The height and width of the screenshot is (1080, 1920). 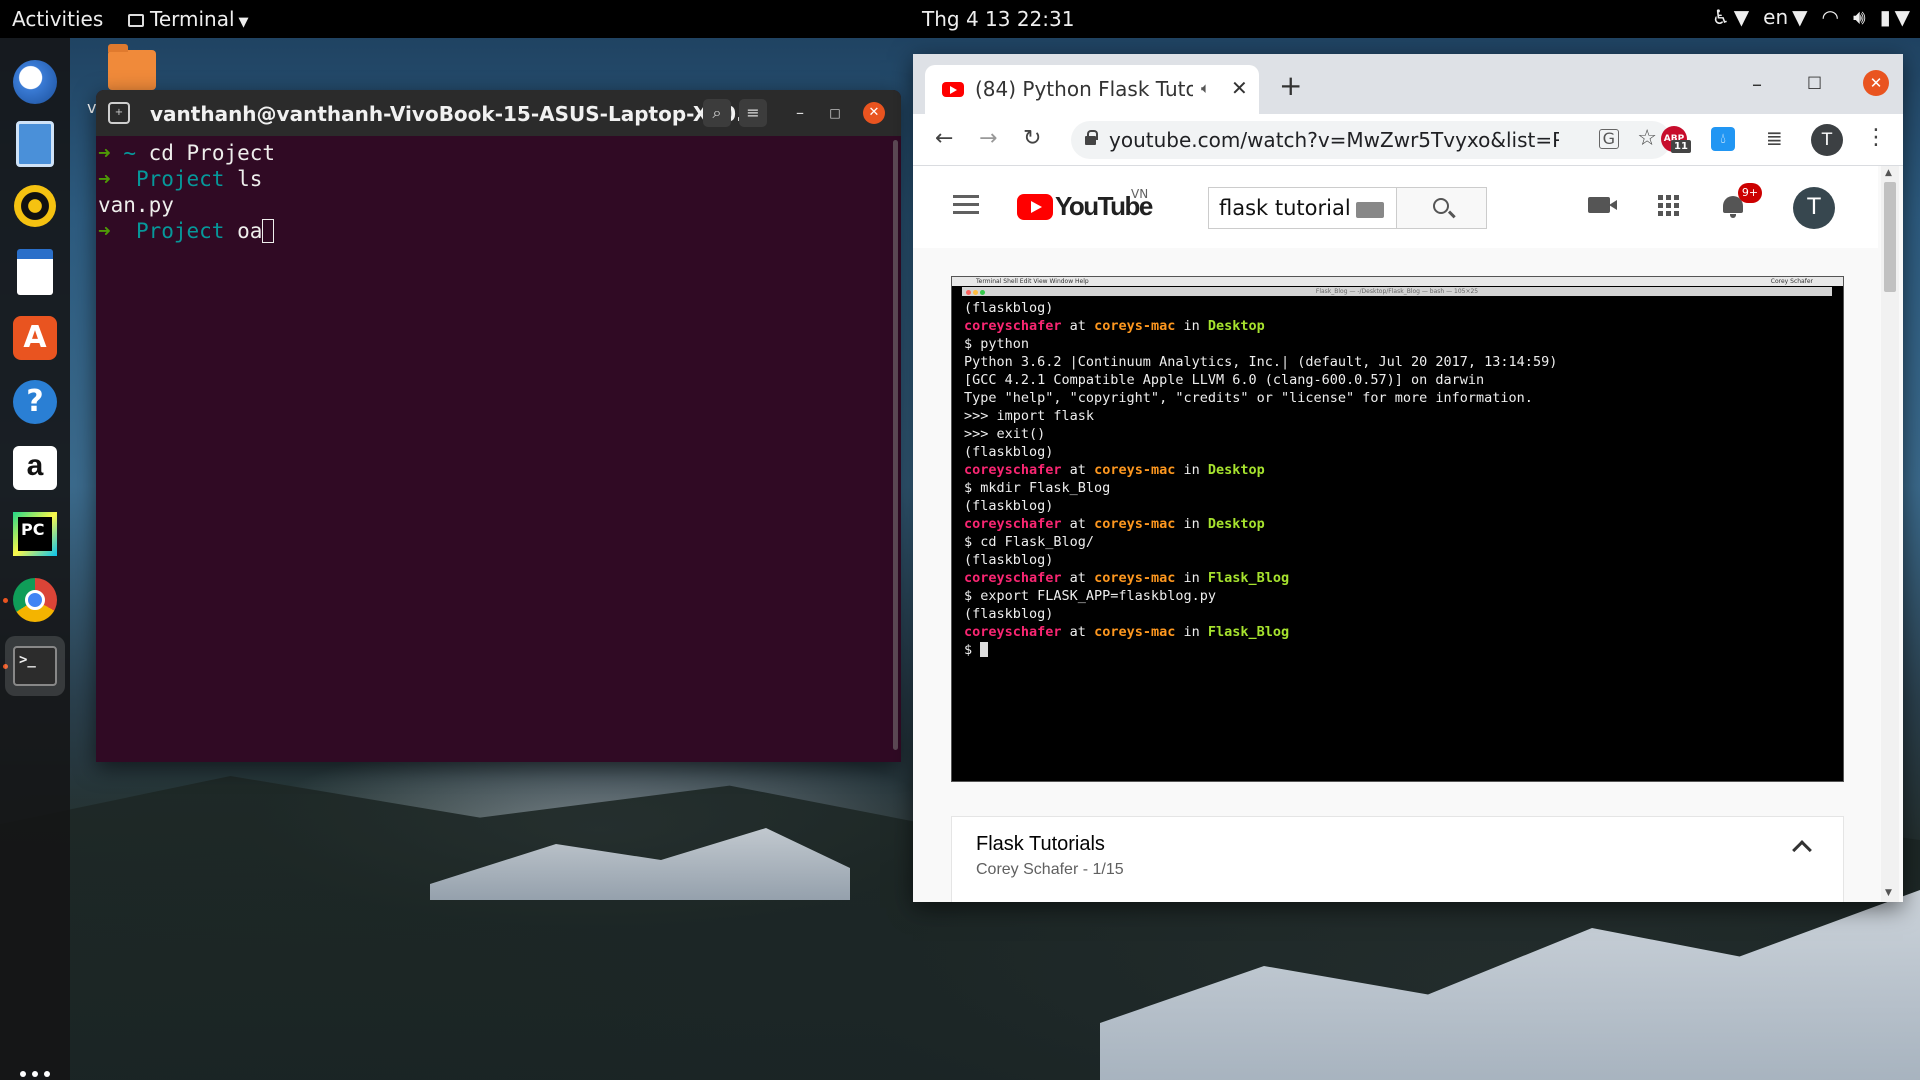 I want to click on search-icon, so click(x=1441, y=206).